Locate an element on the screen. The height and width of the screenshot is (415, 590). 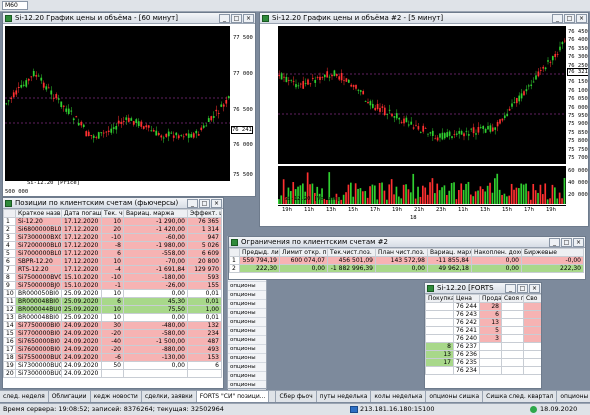
table-row: 17 76 235 is located at coordinates (483, 362).